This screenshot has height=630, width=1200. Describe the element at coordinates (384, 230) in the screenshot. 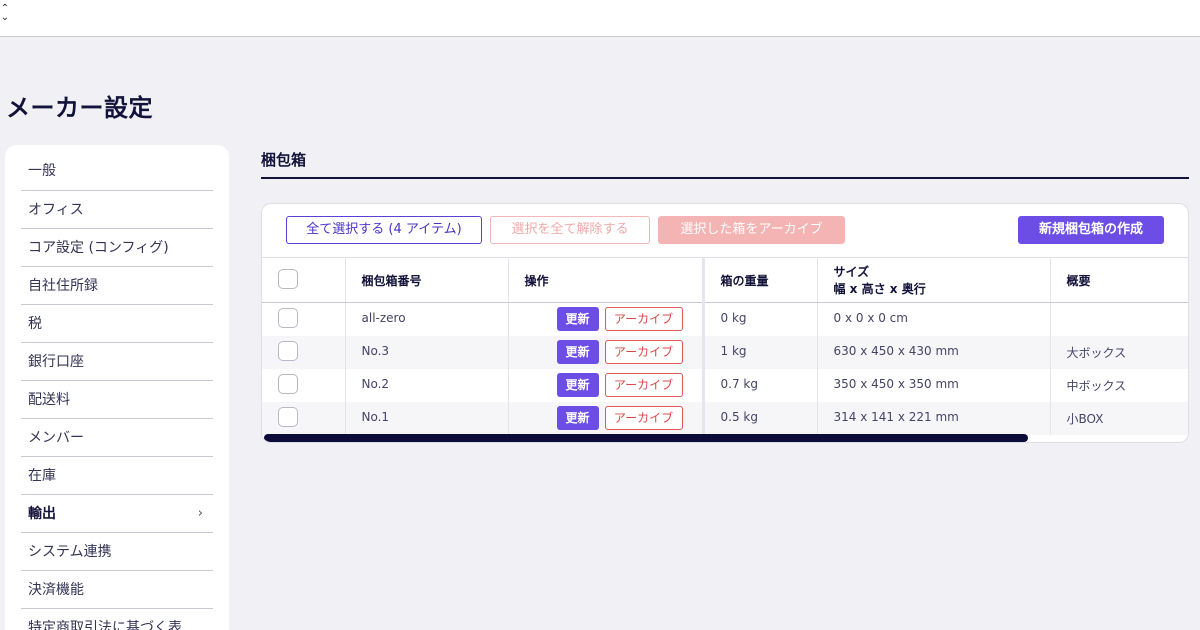

I see `select-all-button: 全て選択する (4 アイテム)` at that location.